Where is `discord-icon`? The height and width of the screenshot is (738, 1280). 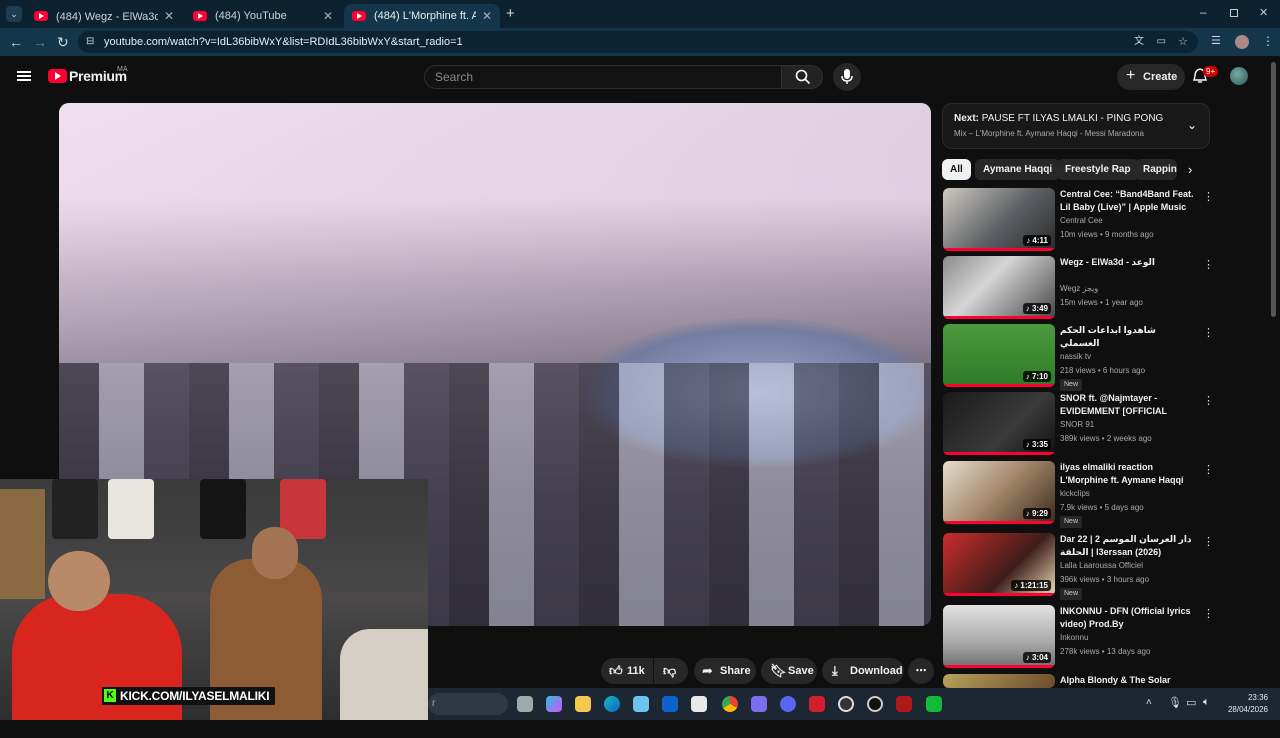
discord-icon is located at coordinates (788, 704).